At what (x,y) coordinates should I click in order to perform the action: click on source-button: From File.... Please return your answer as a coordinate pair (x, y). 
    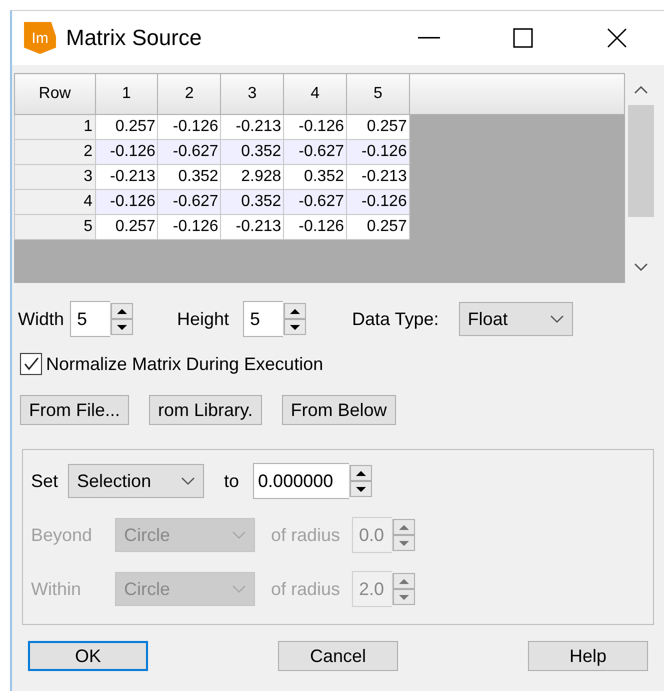
    Looking at the image, I should click on (75, 410).